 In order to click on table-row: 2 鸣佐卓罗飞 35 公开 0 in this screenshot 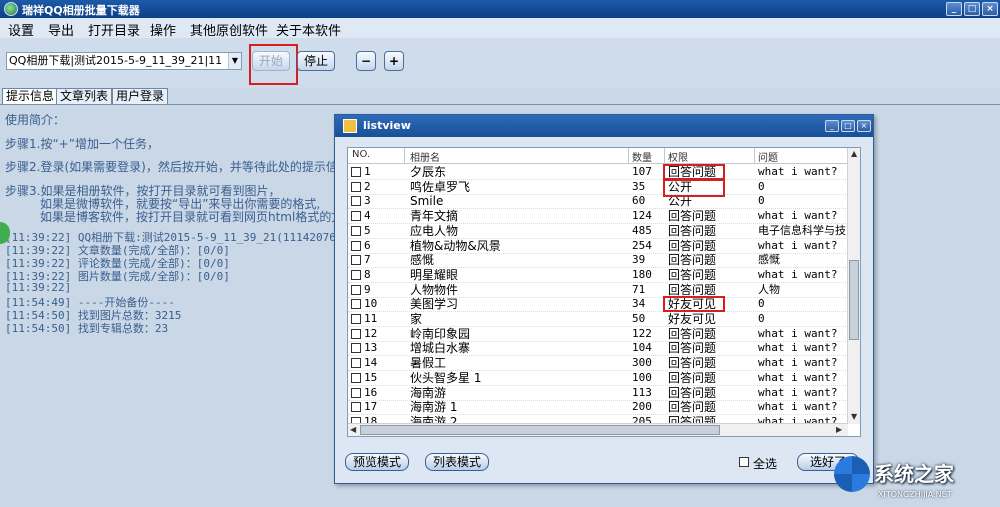, I will do `click(598, 187)`.